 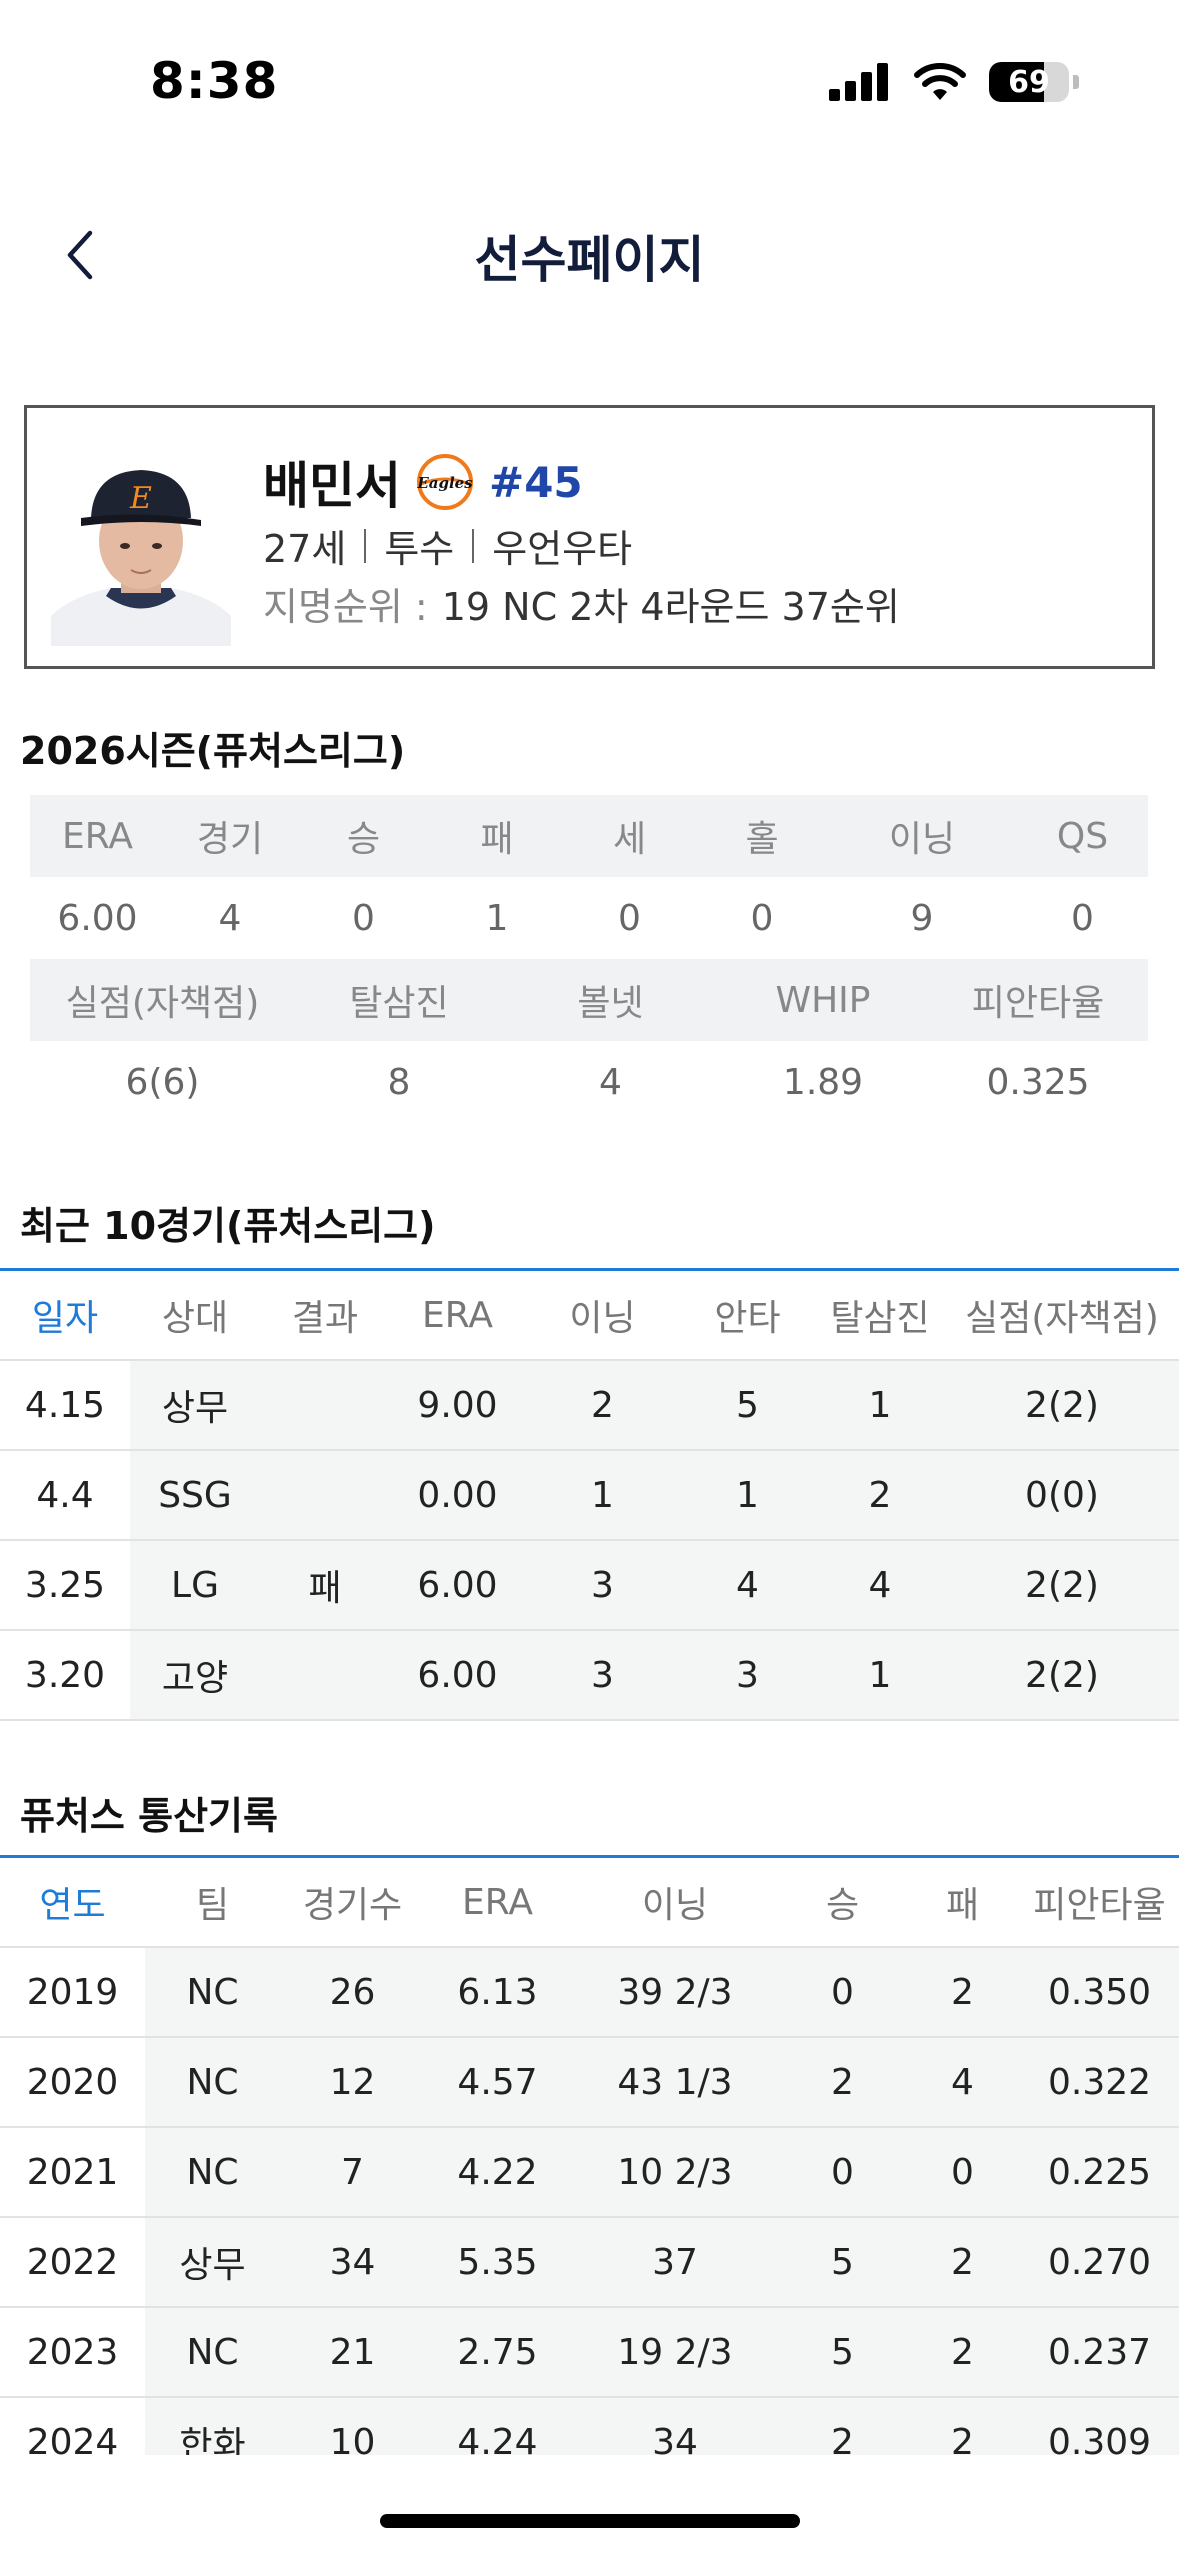 What do you see at coordinates (497, 2262) in the screenshot?
I see `career-cell: 5.35` at bounding box center [497, 2262].